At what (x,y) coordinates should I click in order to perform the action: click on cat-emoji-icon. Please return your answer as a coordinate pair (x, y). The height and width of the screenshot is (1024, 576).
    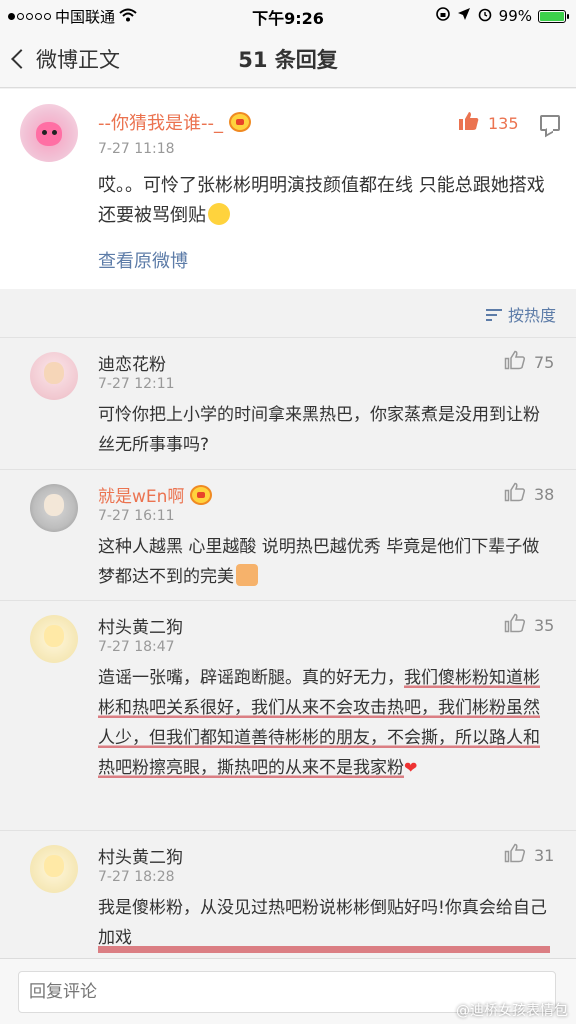
    Looking at the image, I should click on (247, 575).